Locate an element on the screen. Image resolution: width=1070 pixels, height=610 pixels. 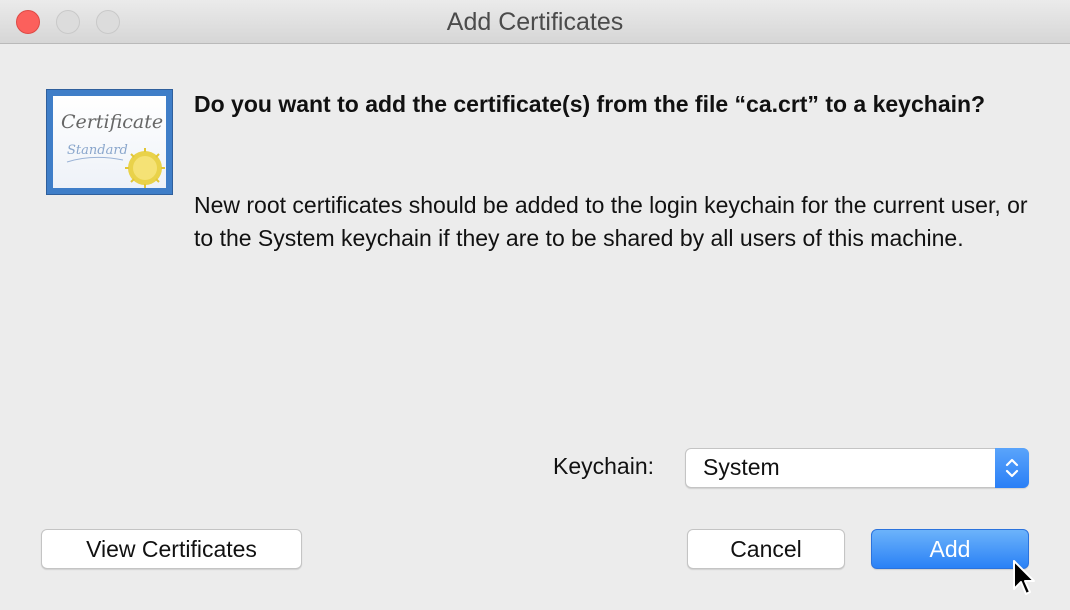
seal-icon is located at coordinates (145, 168).